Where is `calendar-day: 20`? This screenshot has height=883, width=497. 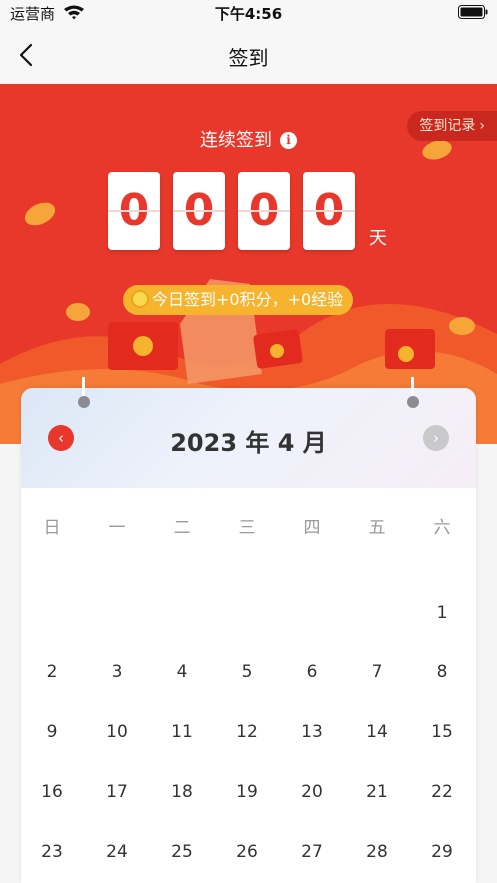
calendar-day: 20 is located at coordinates (312, 792).